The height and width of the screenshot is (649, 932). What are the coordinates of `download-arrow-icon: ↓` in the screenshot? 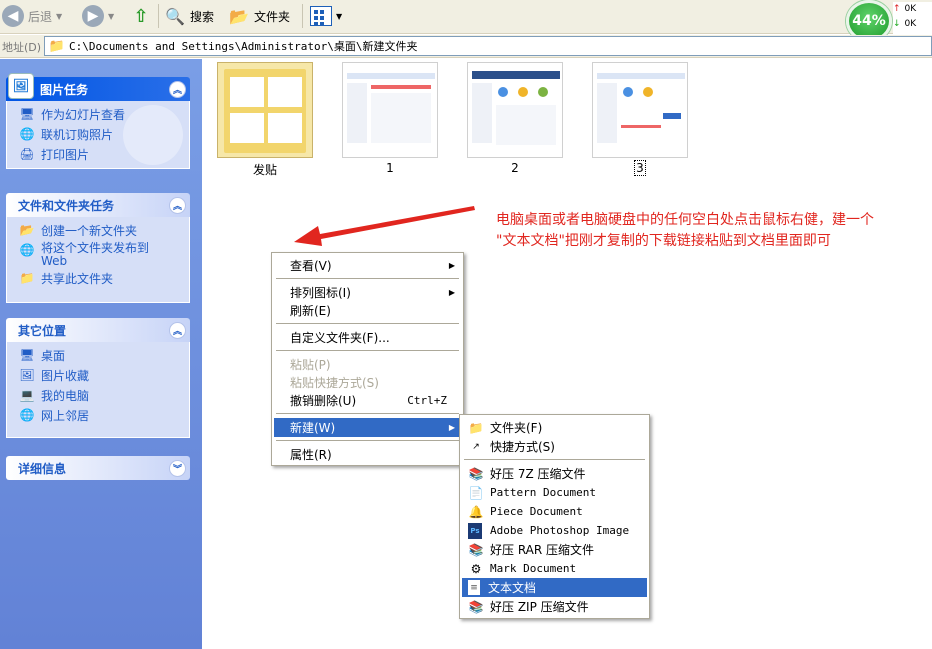 It's located at (897, 24).